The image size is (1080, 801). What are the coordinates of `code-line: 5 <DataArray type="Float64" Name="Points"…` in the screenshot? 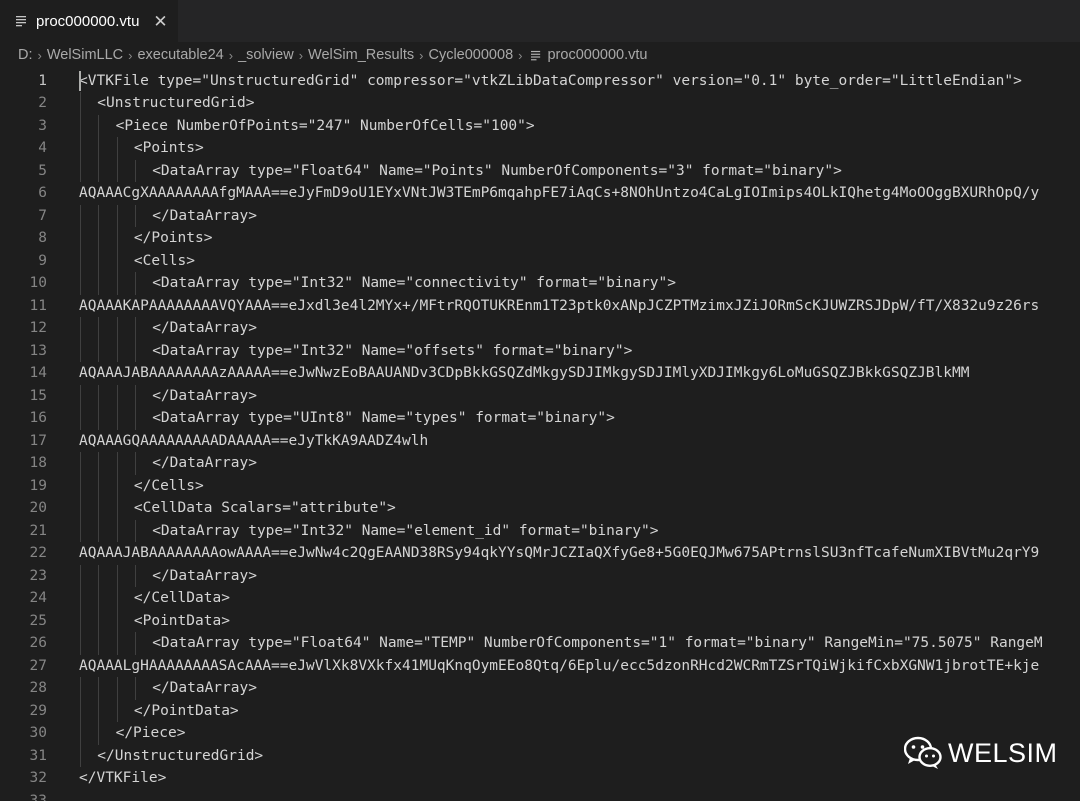 It's located at (540, 170).